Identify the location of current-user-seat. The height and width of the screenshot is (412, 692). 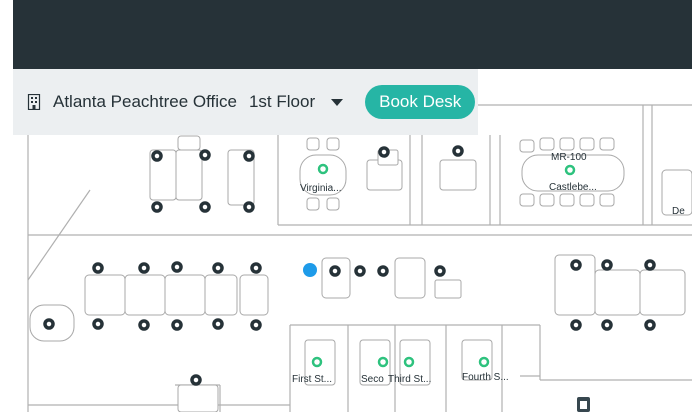
(310, 270).